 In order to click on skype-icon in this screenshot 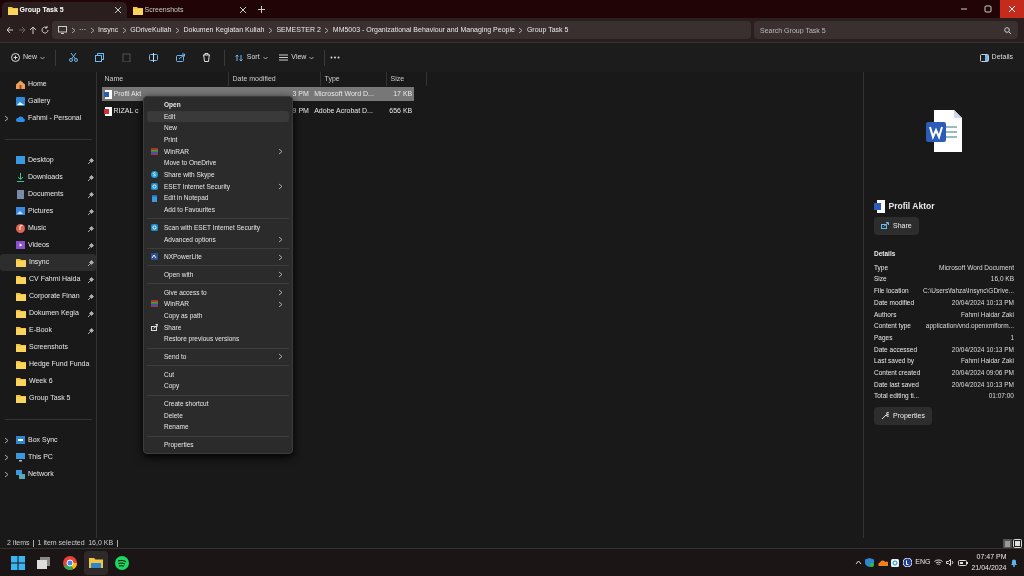, I will do `click(154, 175)`.